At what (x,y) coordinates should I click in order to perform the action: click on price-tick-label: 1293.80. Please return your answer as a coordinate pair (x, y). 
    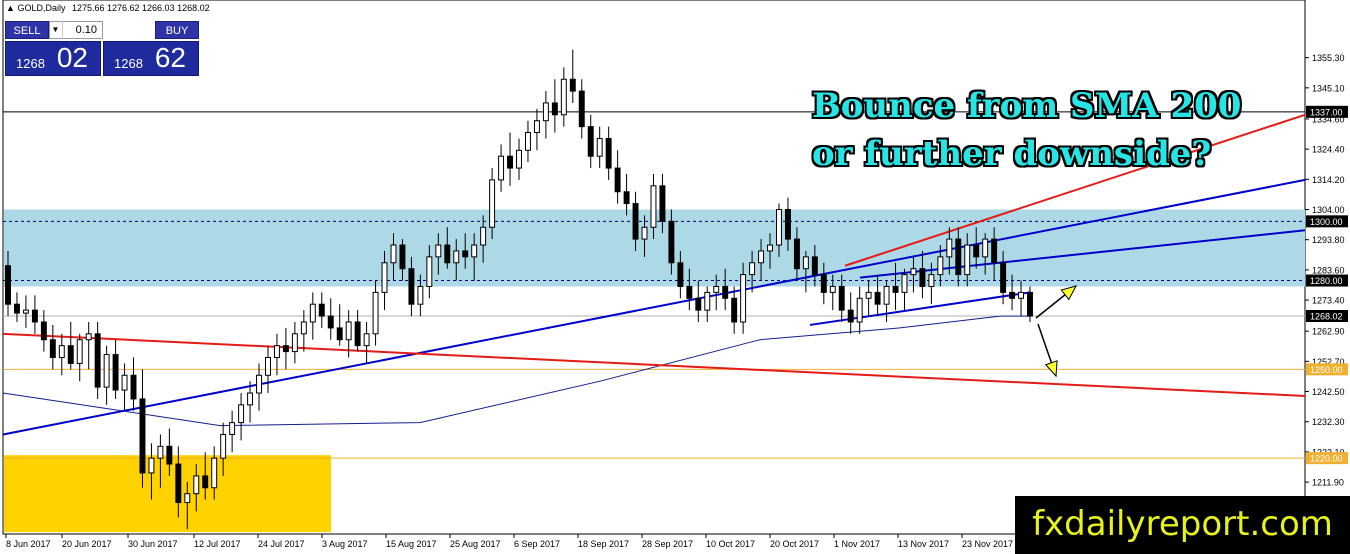
    Looking at the image, I should click on (1328, 240).